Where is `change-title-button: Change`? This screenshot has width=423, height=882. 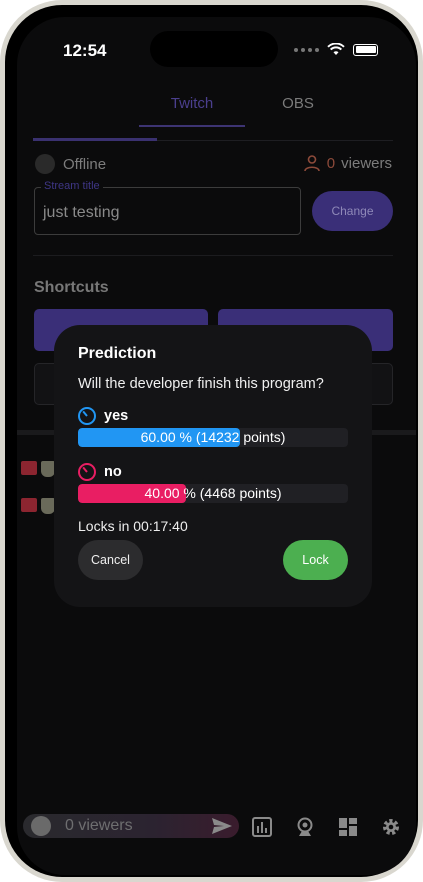
change-title-button: Change is located at coordinates (352, 211).